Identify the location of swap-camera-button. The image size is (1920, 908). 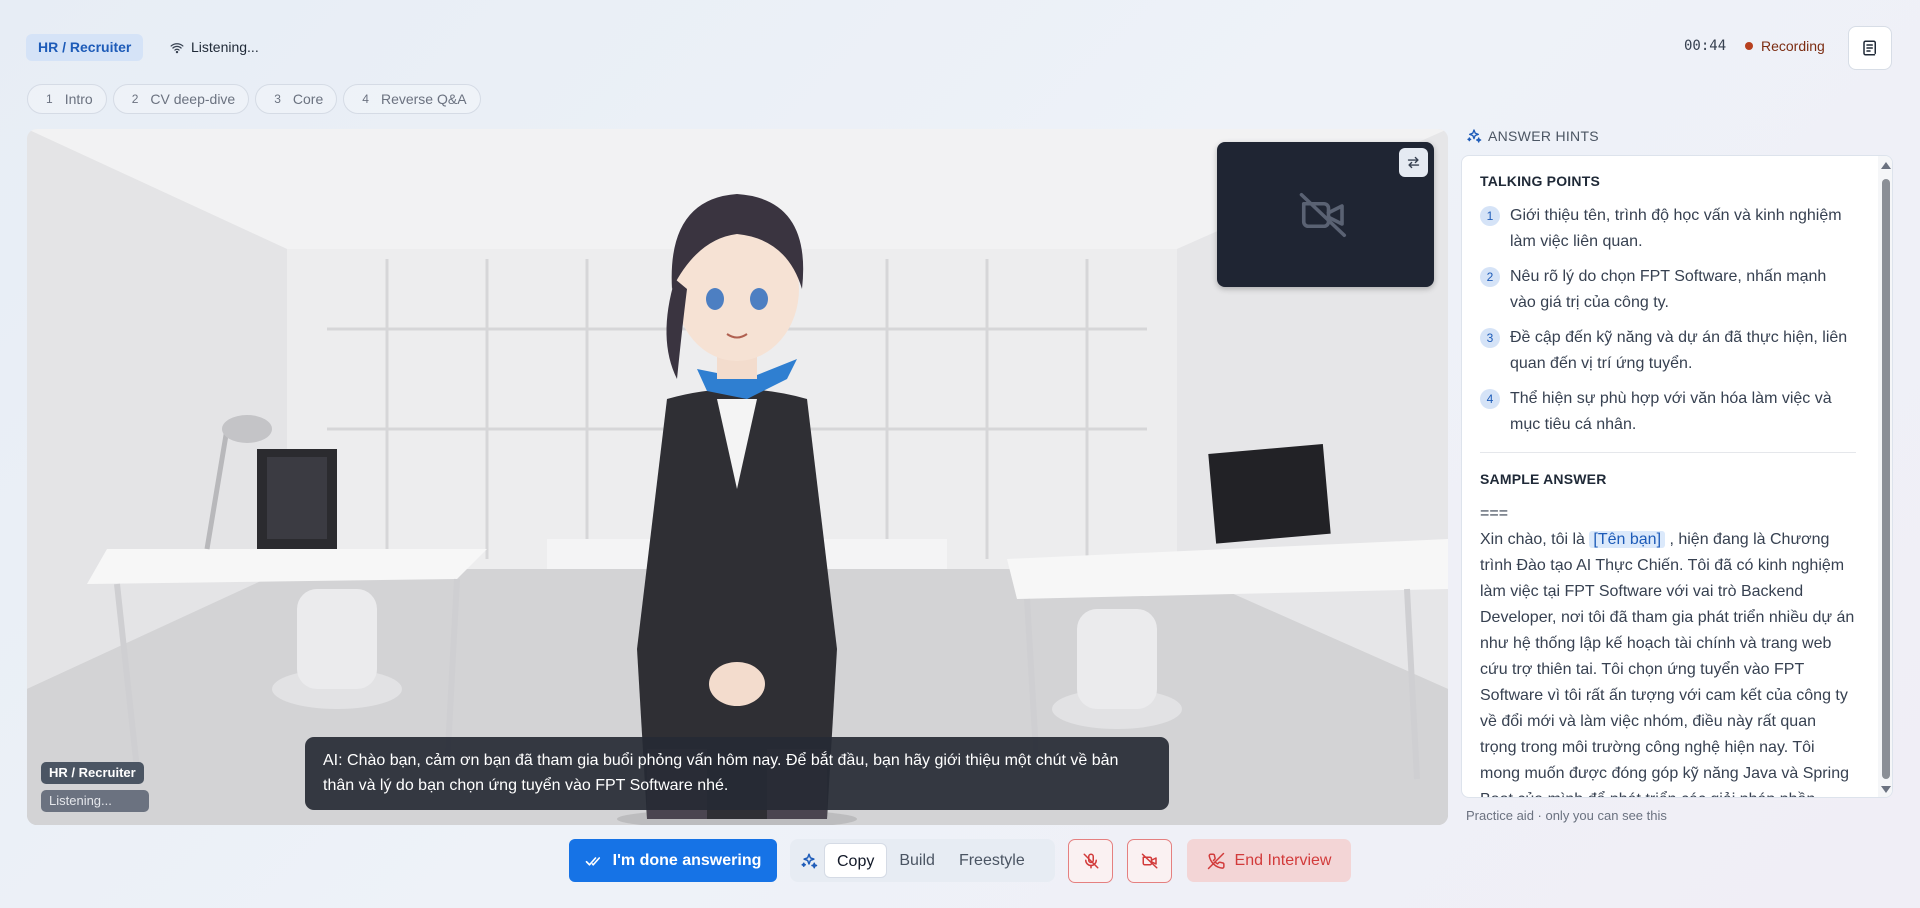
(1413, 162).